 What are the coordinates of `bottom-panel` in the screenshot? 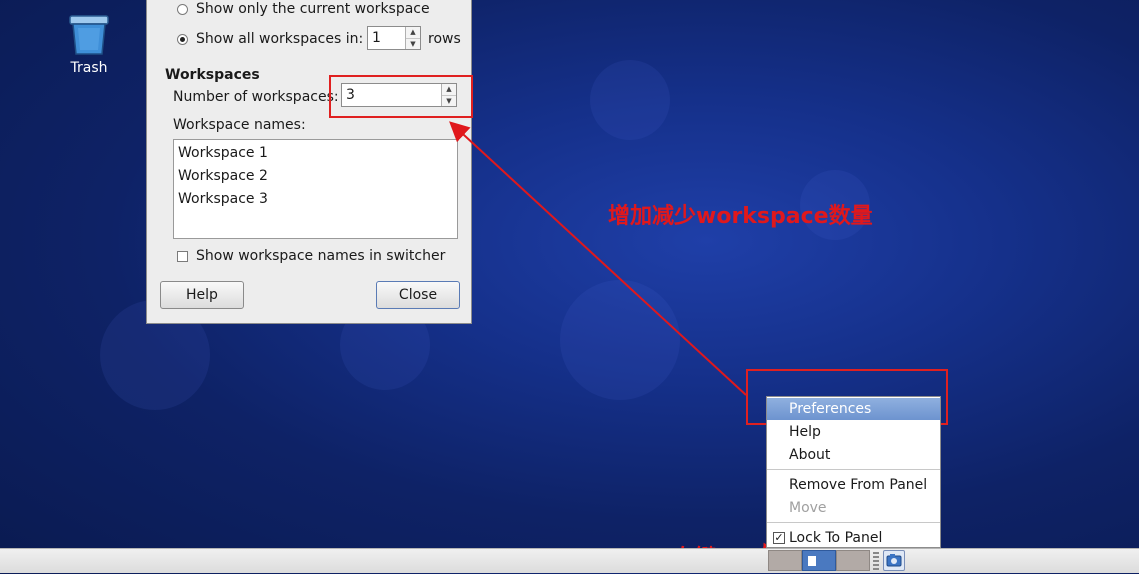 It's located at (569, 560).